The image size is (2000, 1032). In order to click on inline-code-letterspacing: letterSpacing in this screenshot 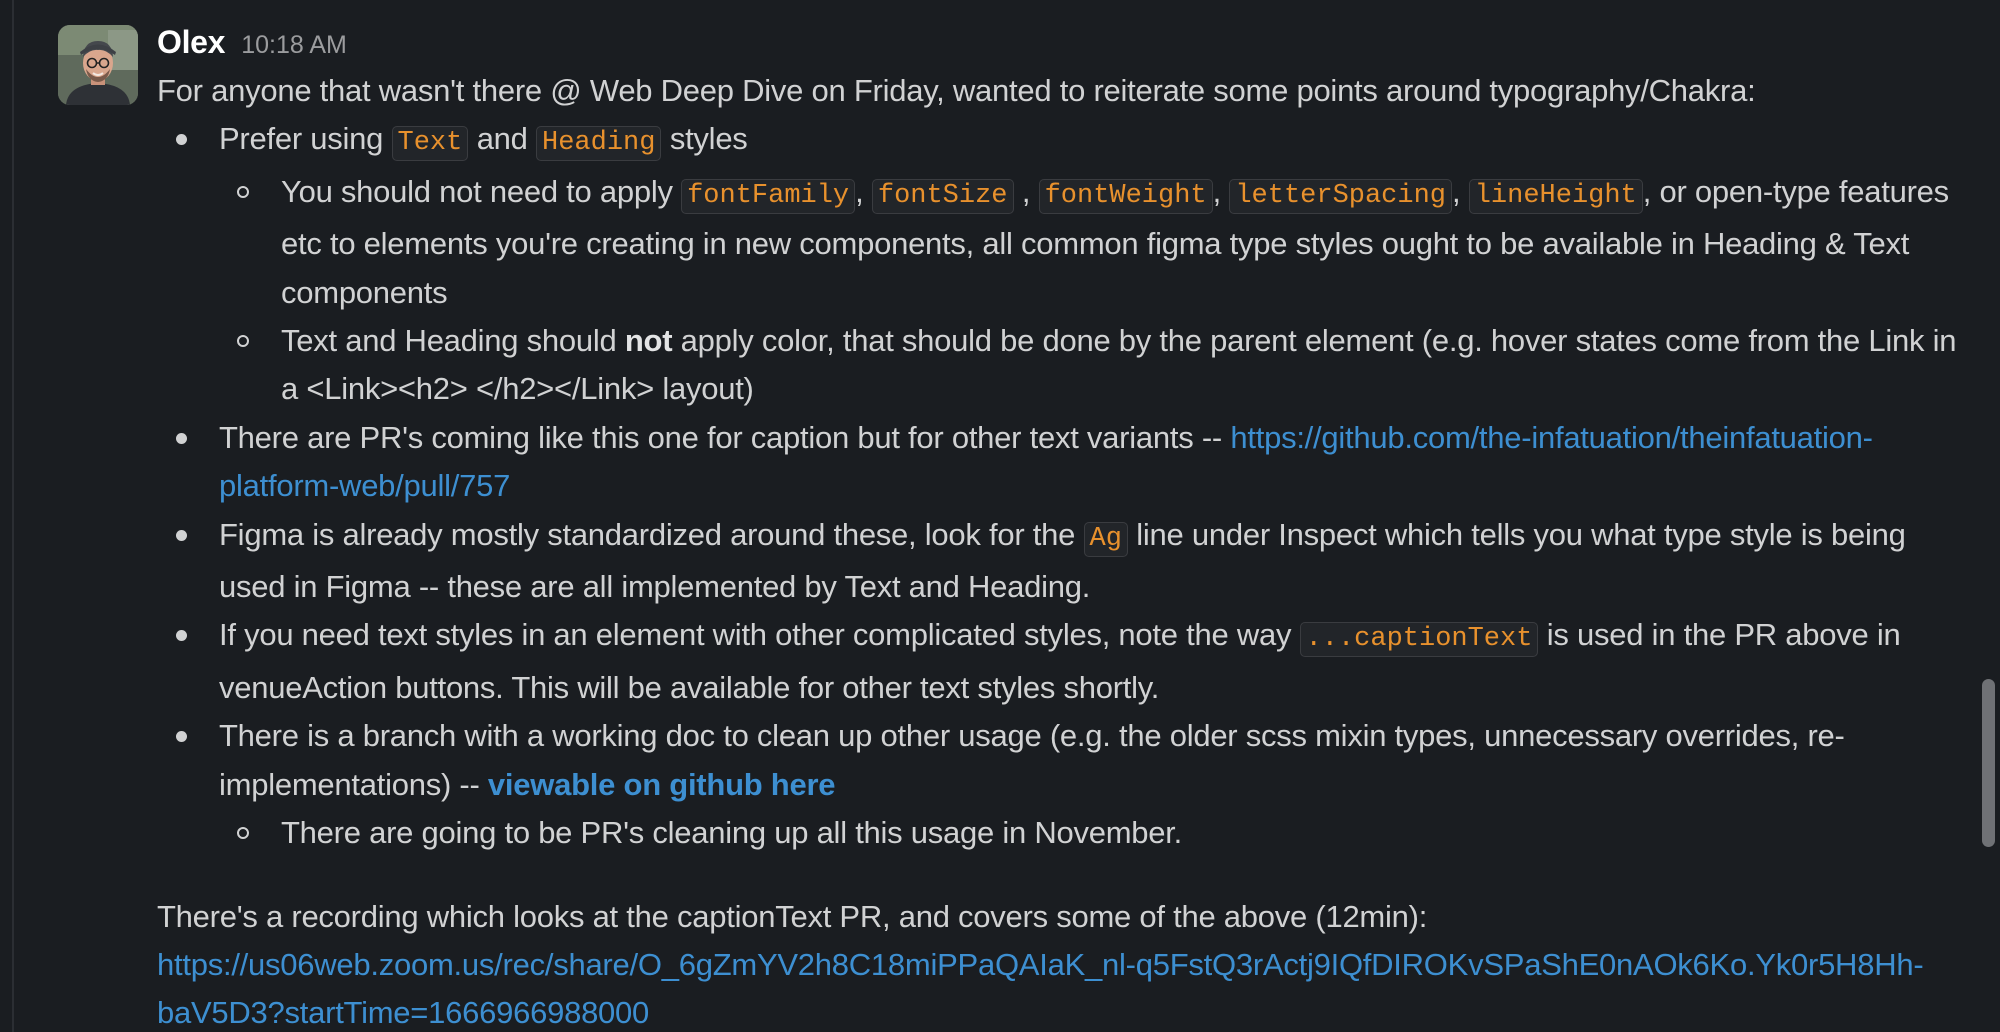, I will do `click(1340, 196)`.